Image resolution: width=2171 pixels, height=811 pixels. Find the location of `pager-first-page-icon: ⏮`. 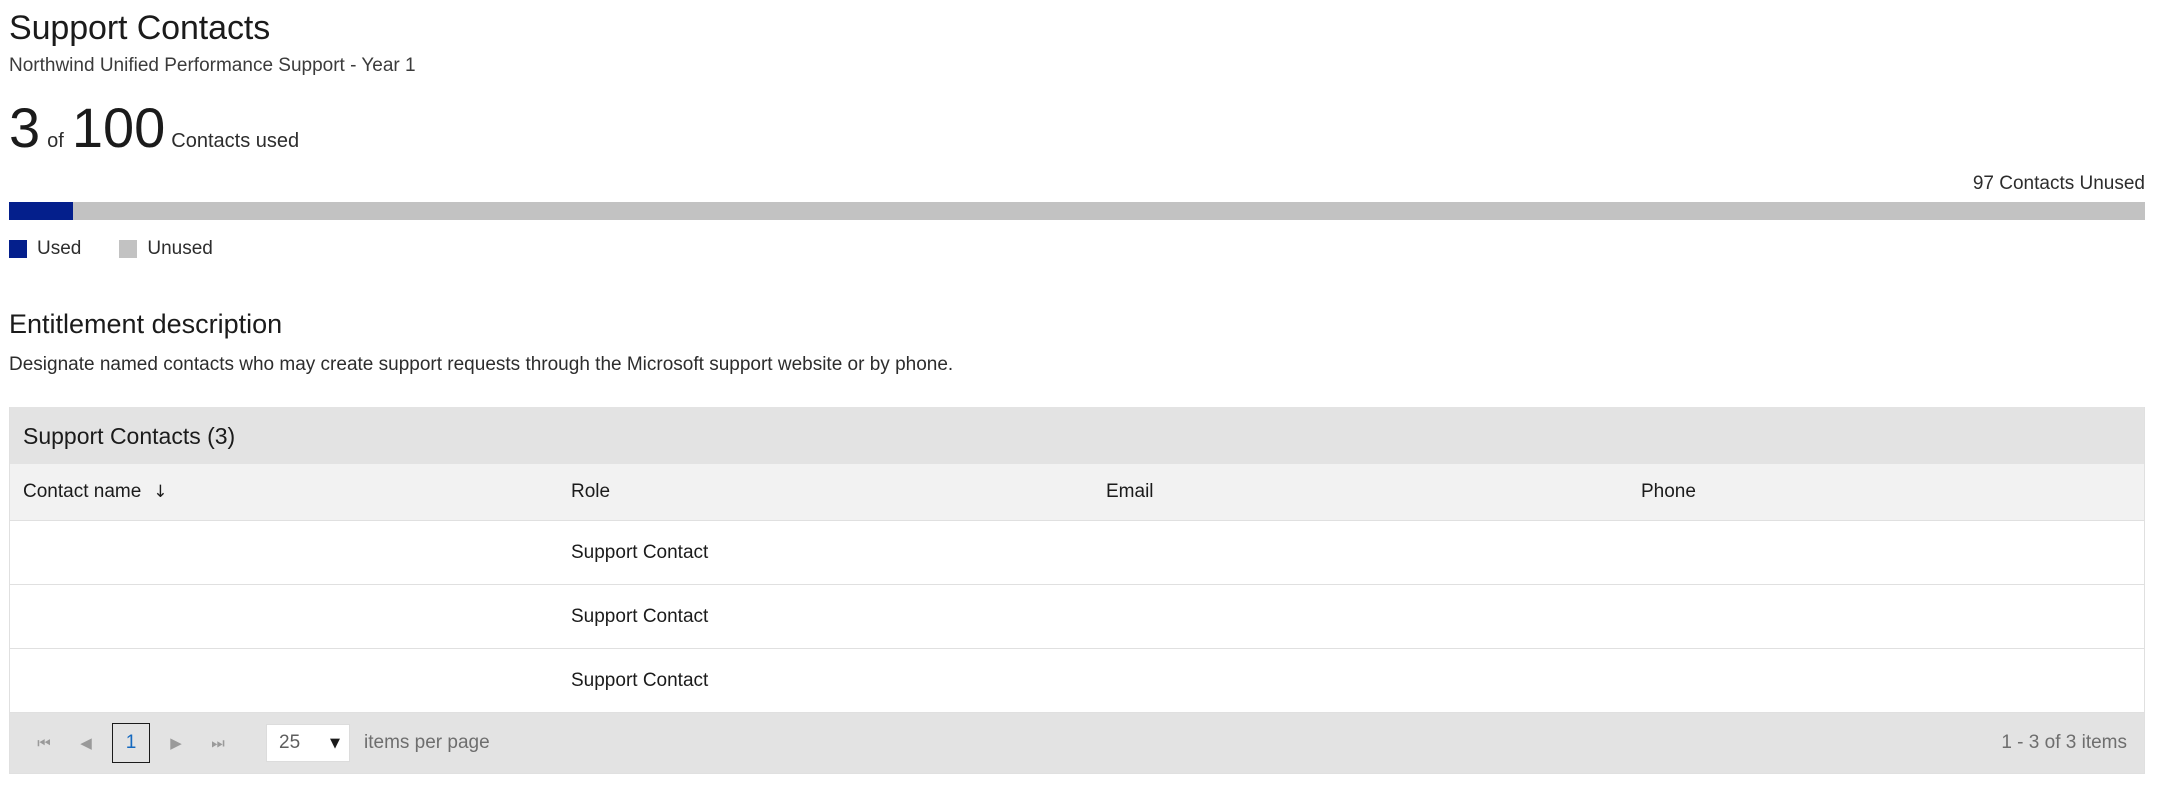

pager-first-page-icon: ⏮ is located at coordinates (44, 743).